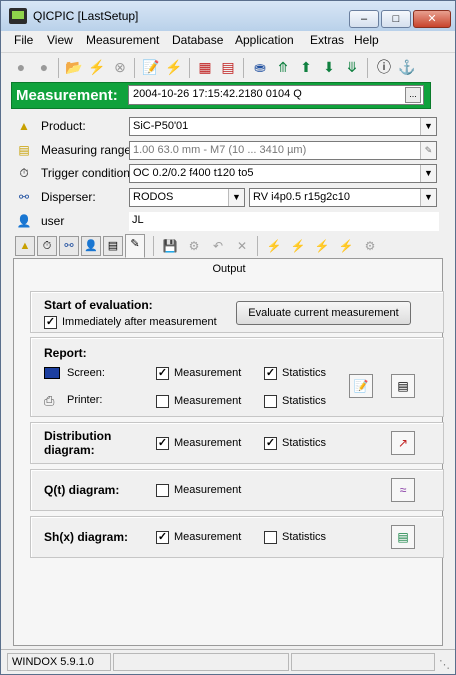 The height and width of the screenshot is (675, 456). Describe the element at coordinates (444, 664) in the screenshot. I see `resize-grip-icon: ⋱` at that location.